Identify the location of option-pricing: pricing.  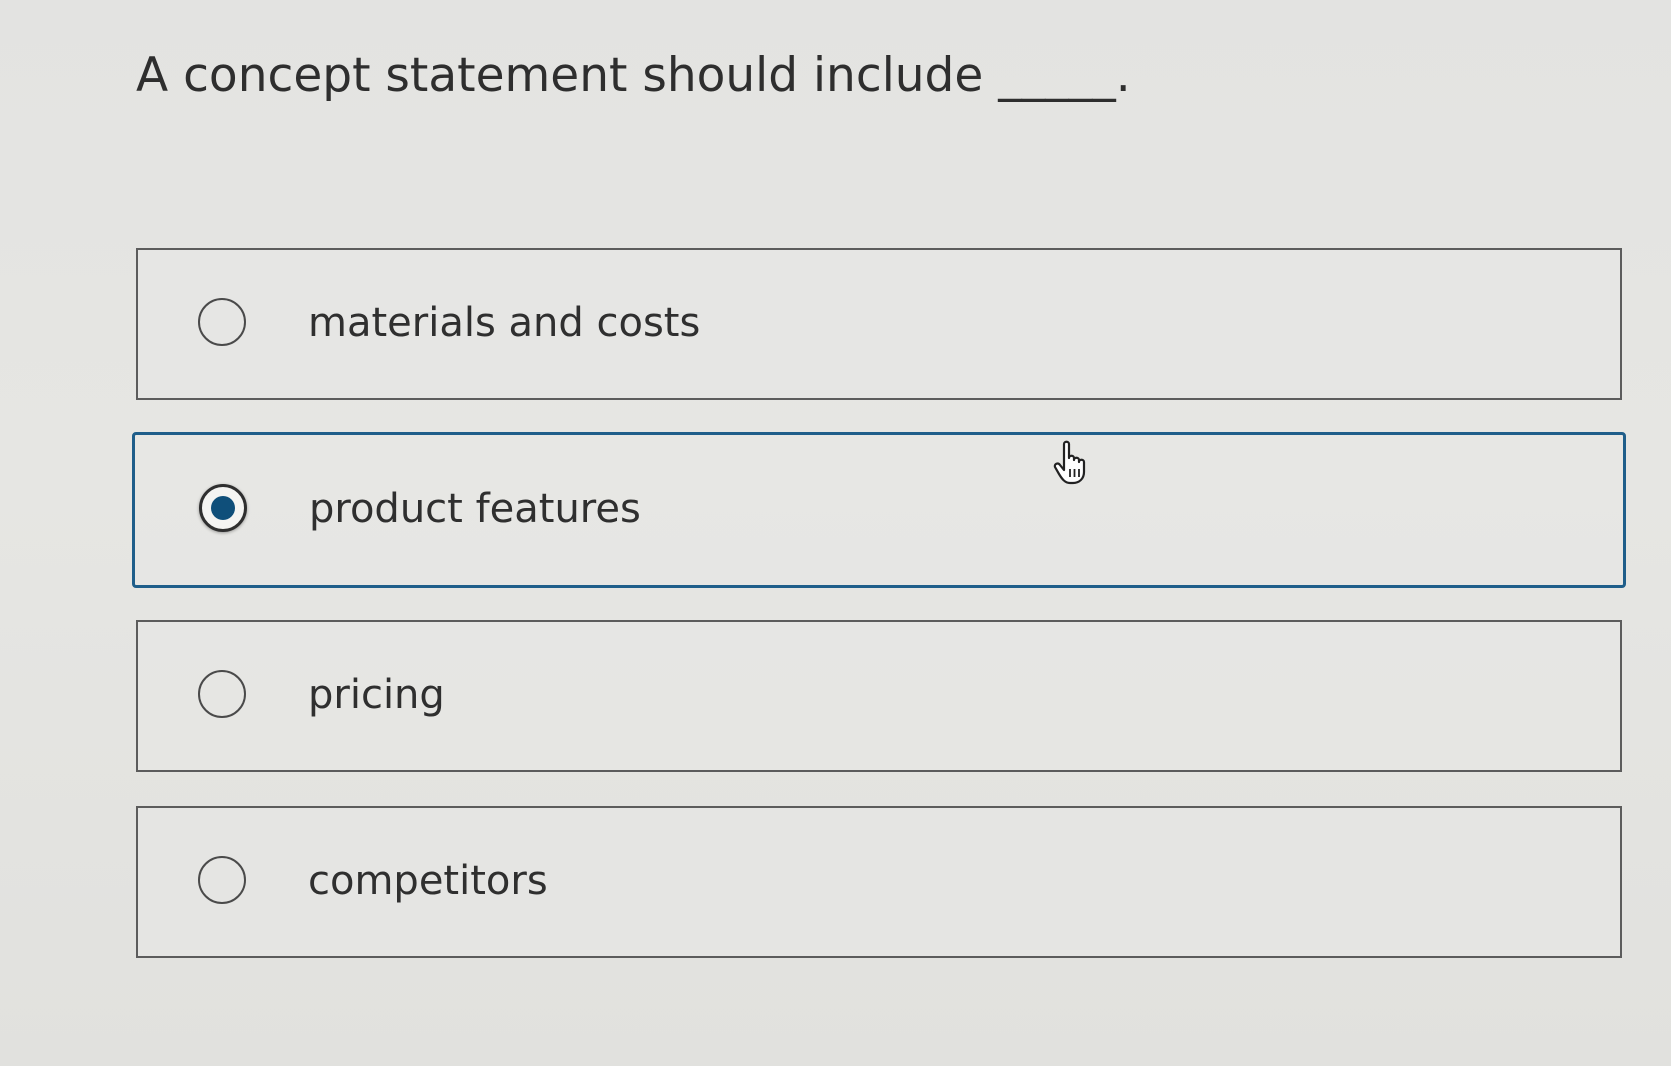
(879, 696).